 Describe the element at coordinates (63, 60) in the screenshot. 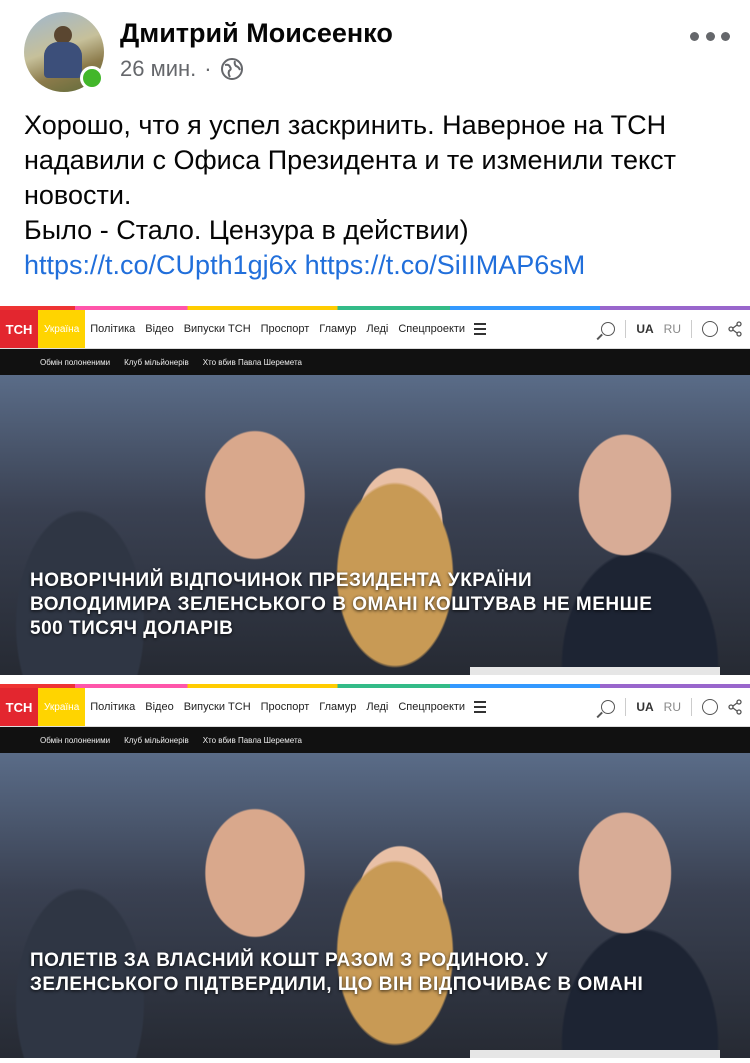

I see `avatar-figure-body` at that location.